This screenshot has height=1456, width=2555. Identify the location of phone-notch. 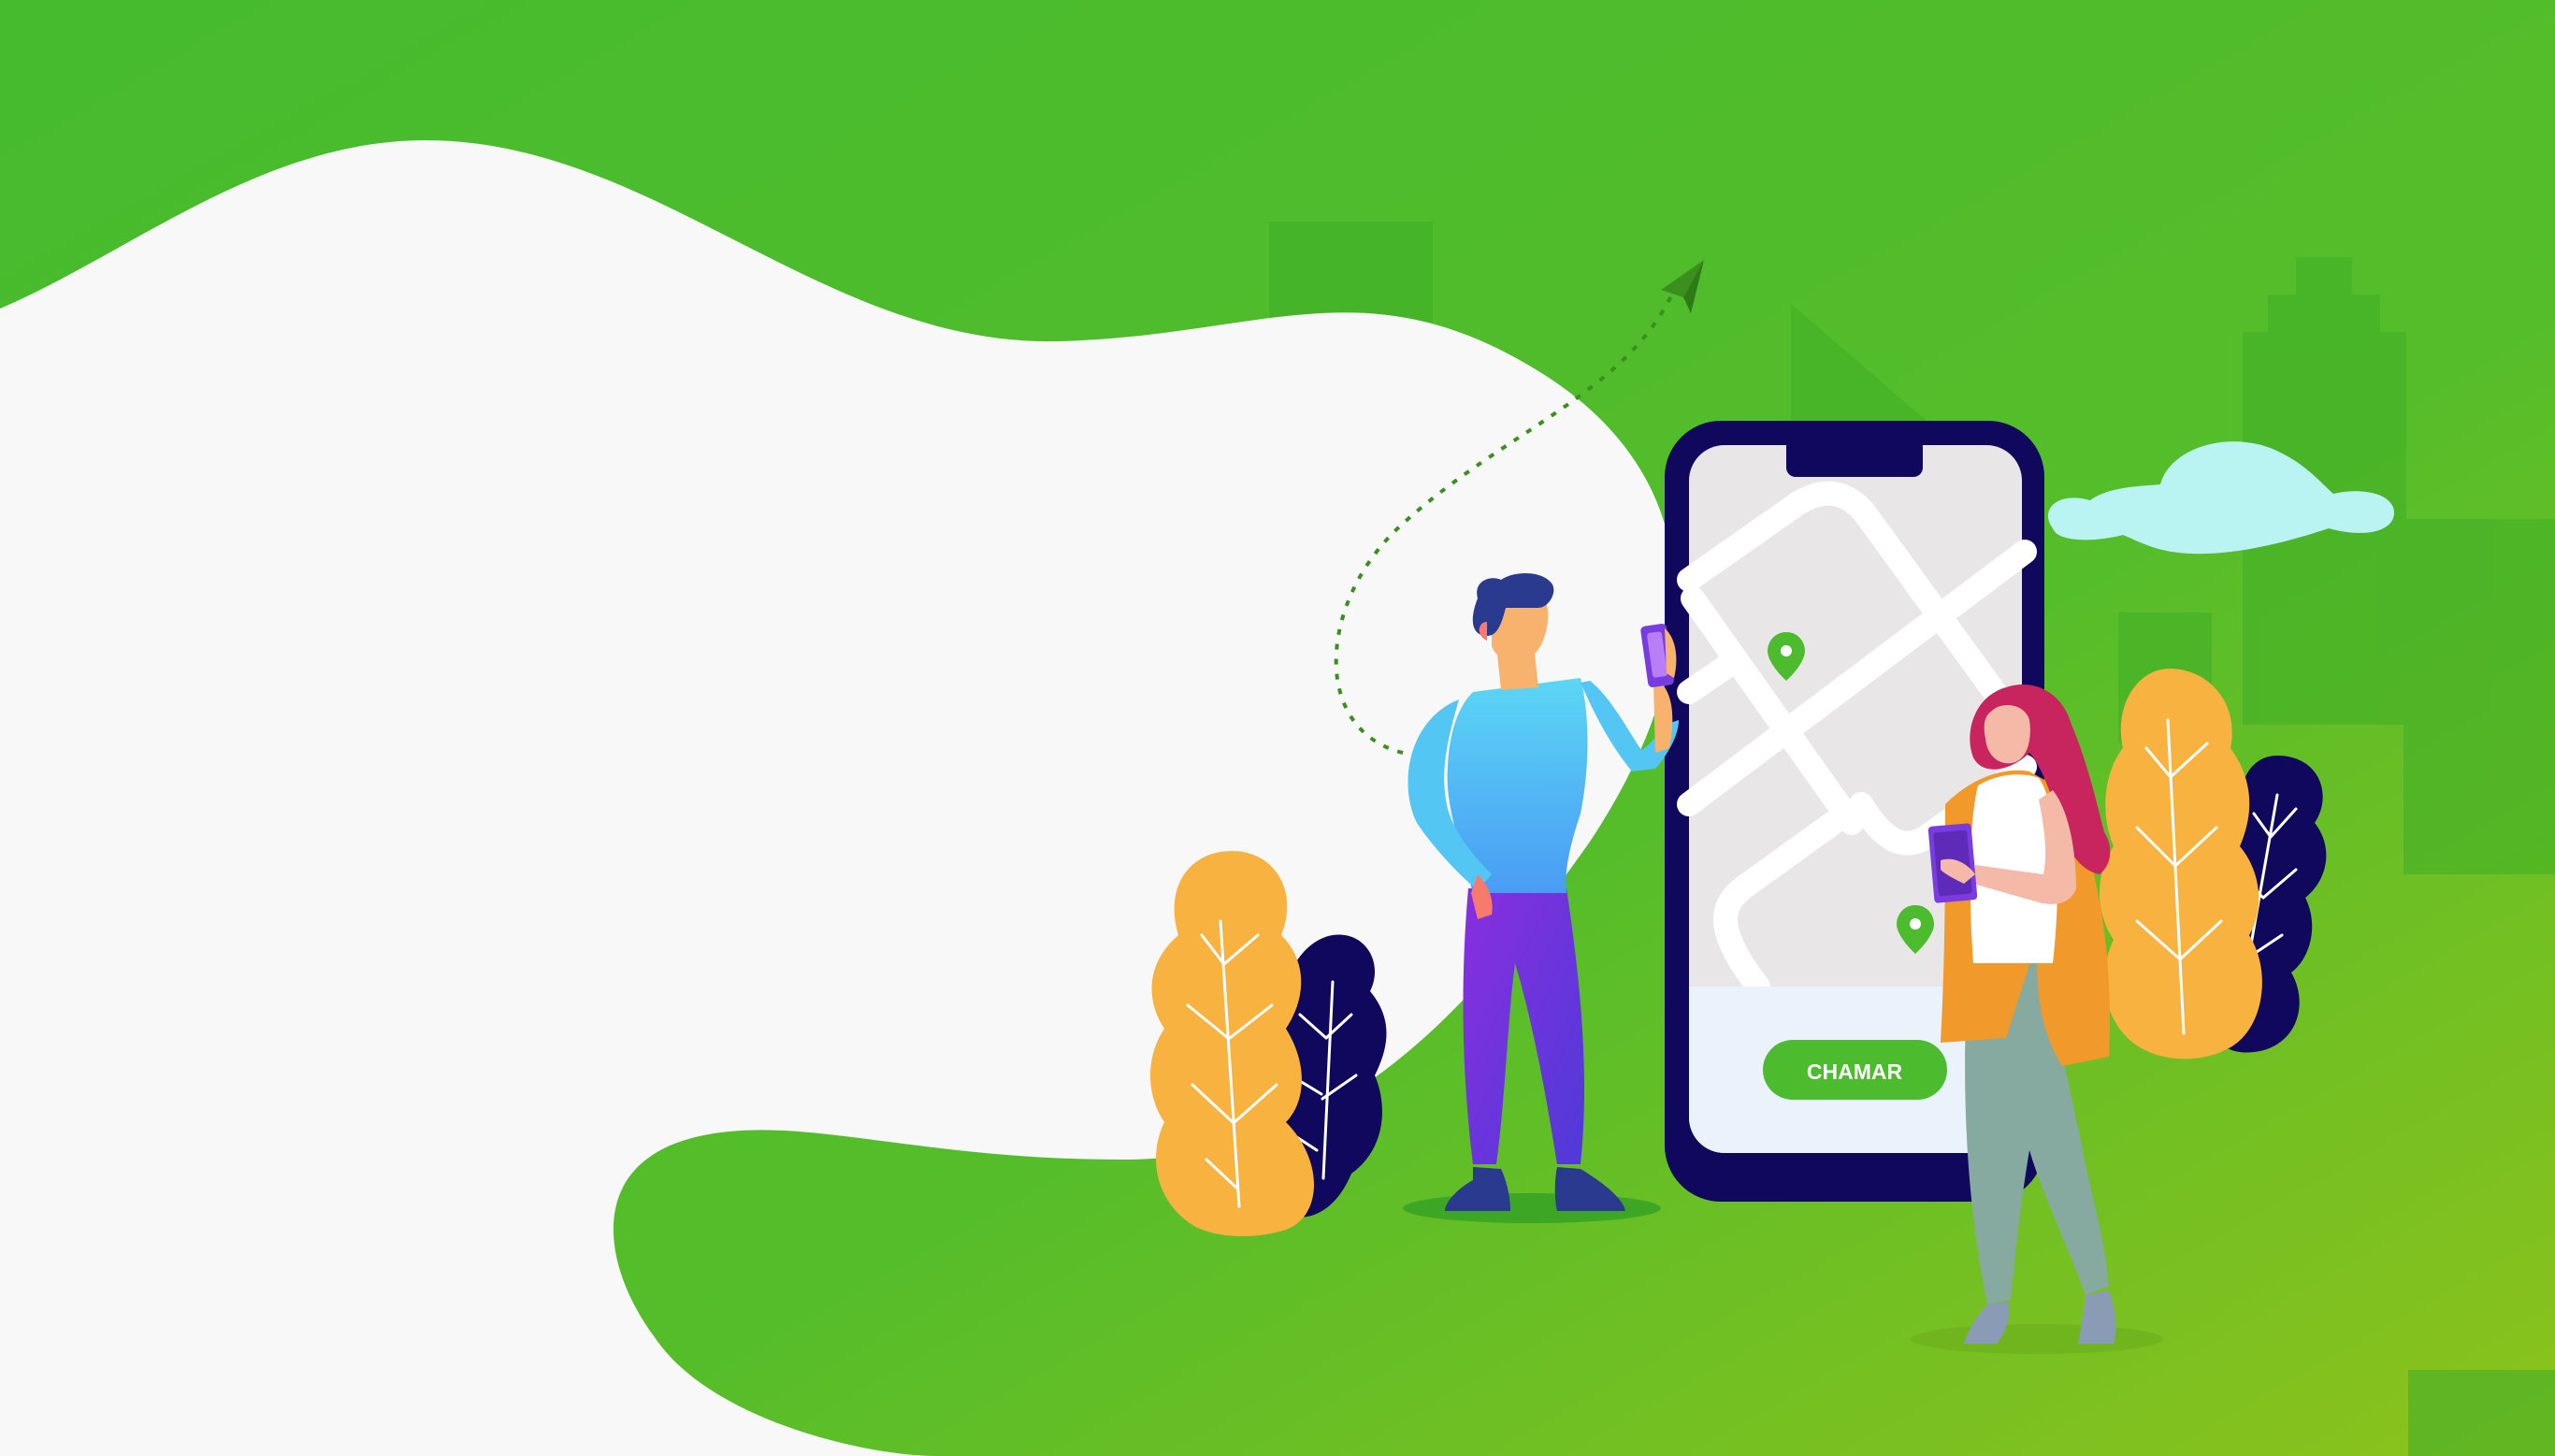
(1854, 457).